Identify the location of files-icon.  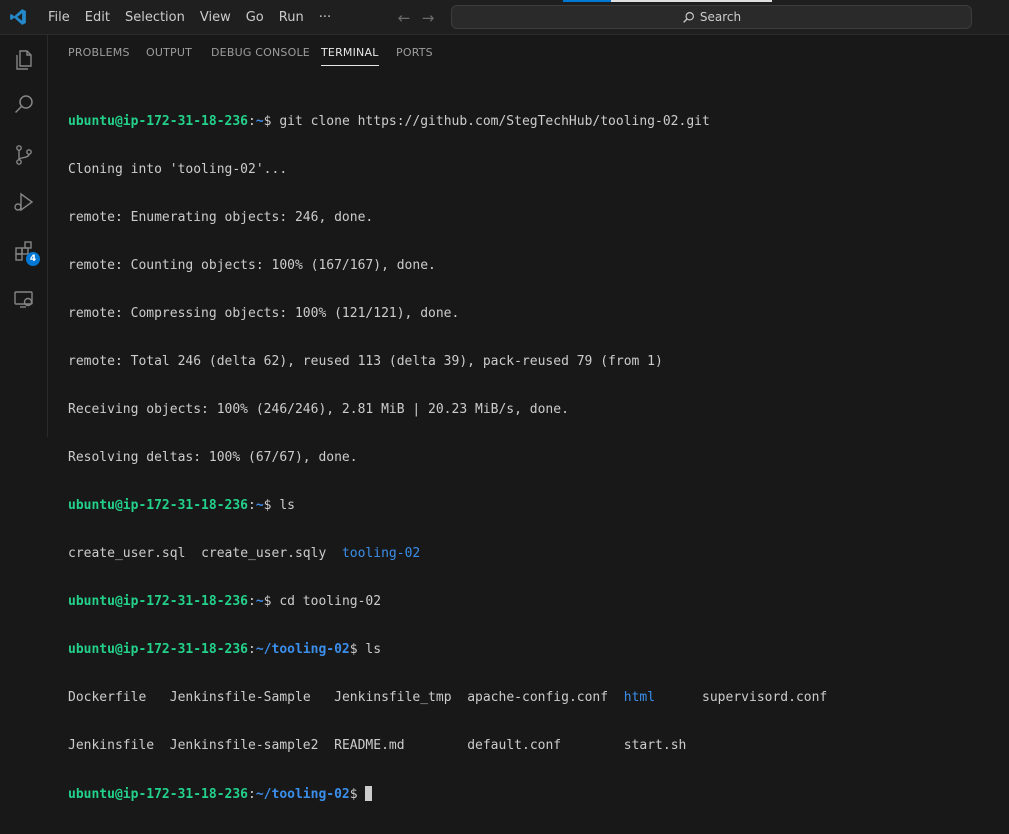
(24, 60).